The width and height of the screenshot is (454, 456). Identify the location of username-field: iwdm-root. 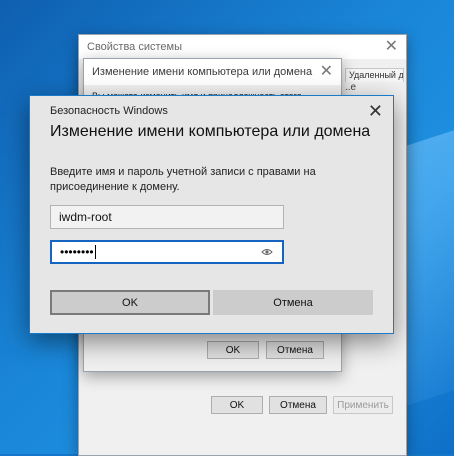
(167, 217).